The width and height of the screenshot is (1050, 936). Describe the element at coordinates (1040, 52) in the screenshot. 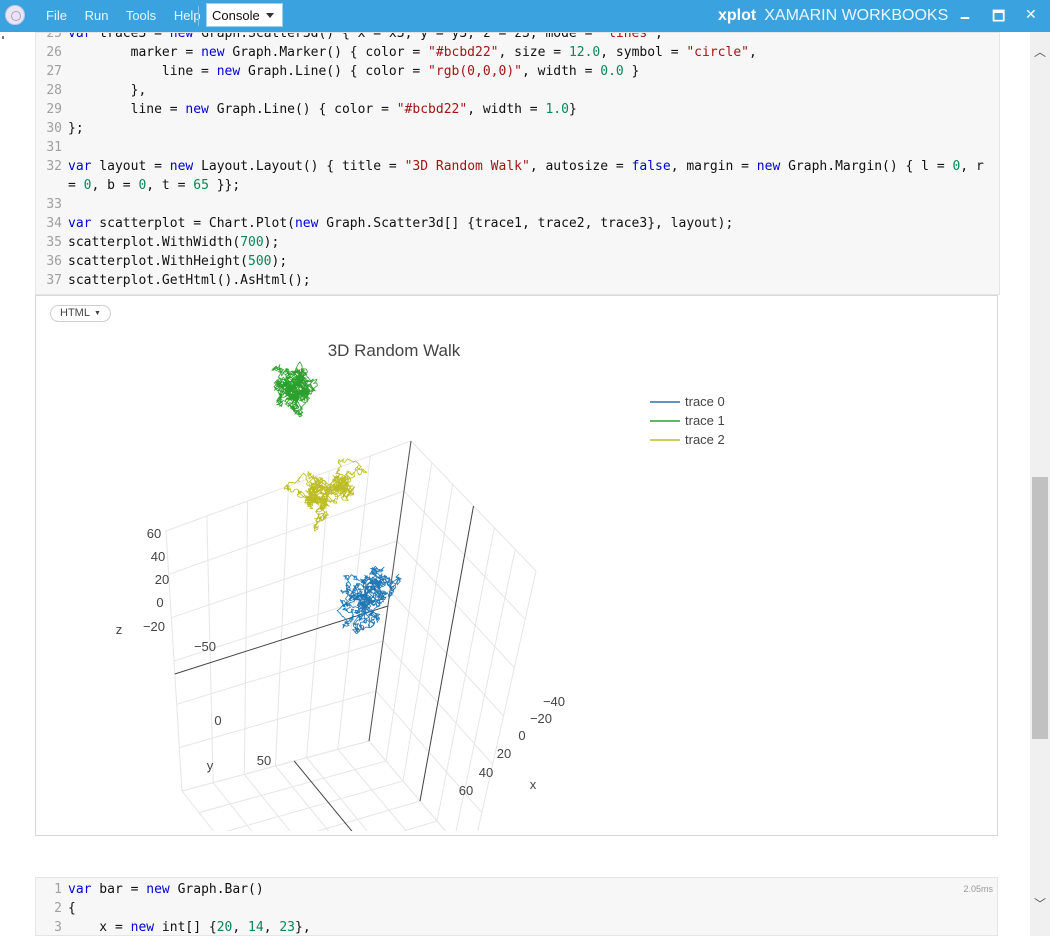

I see `scroll-up-icon: ︿` at that location.